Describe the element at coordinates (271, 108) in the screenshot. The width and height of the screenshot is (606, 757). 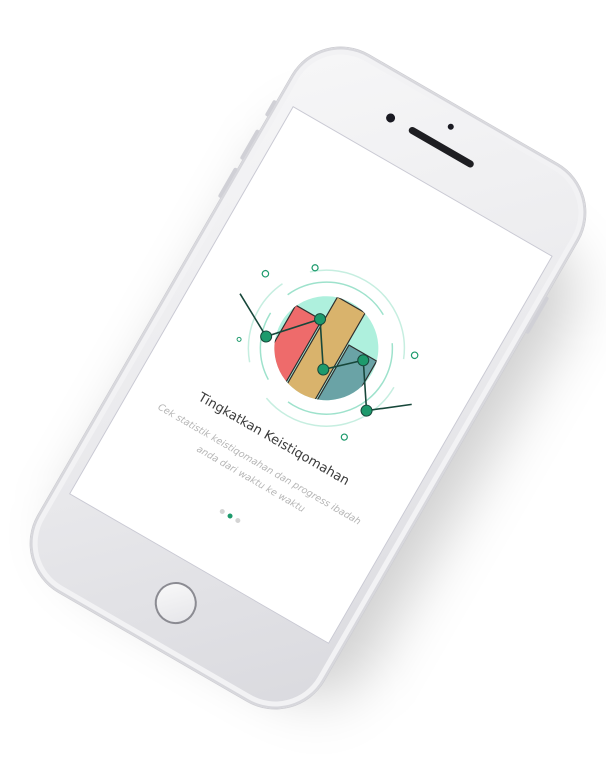
I see `mute-switch` at that location.